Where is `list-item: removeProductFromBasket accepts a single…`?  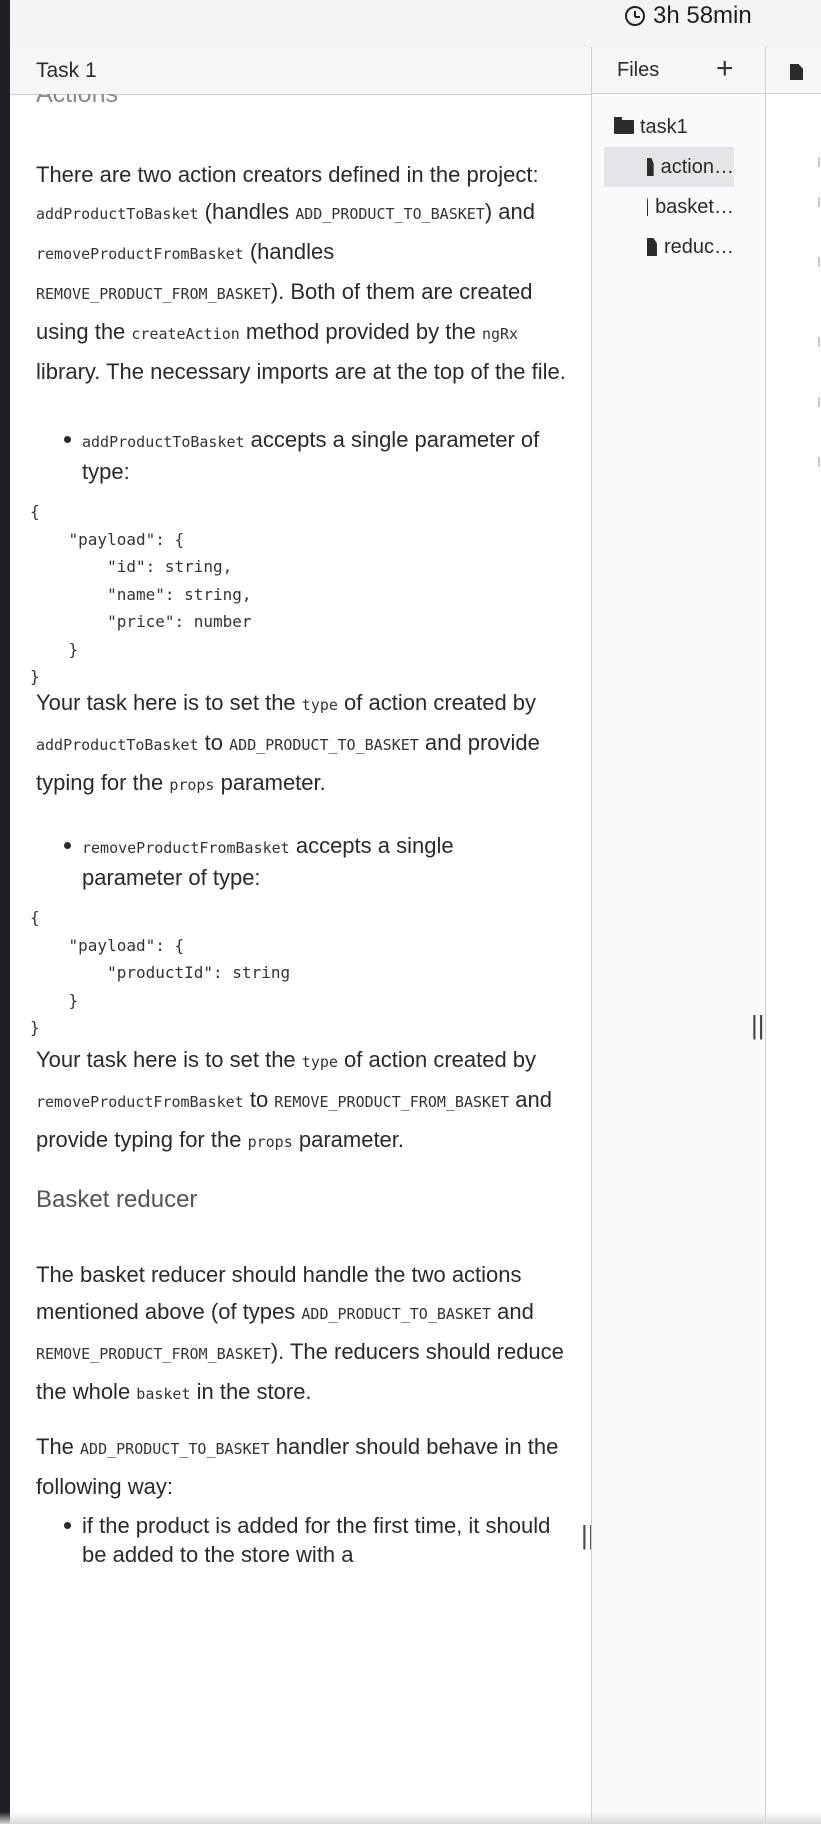
list-item: removeProductFromBasket accepts a single… is located at coordinates (306, 861).